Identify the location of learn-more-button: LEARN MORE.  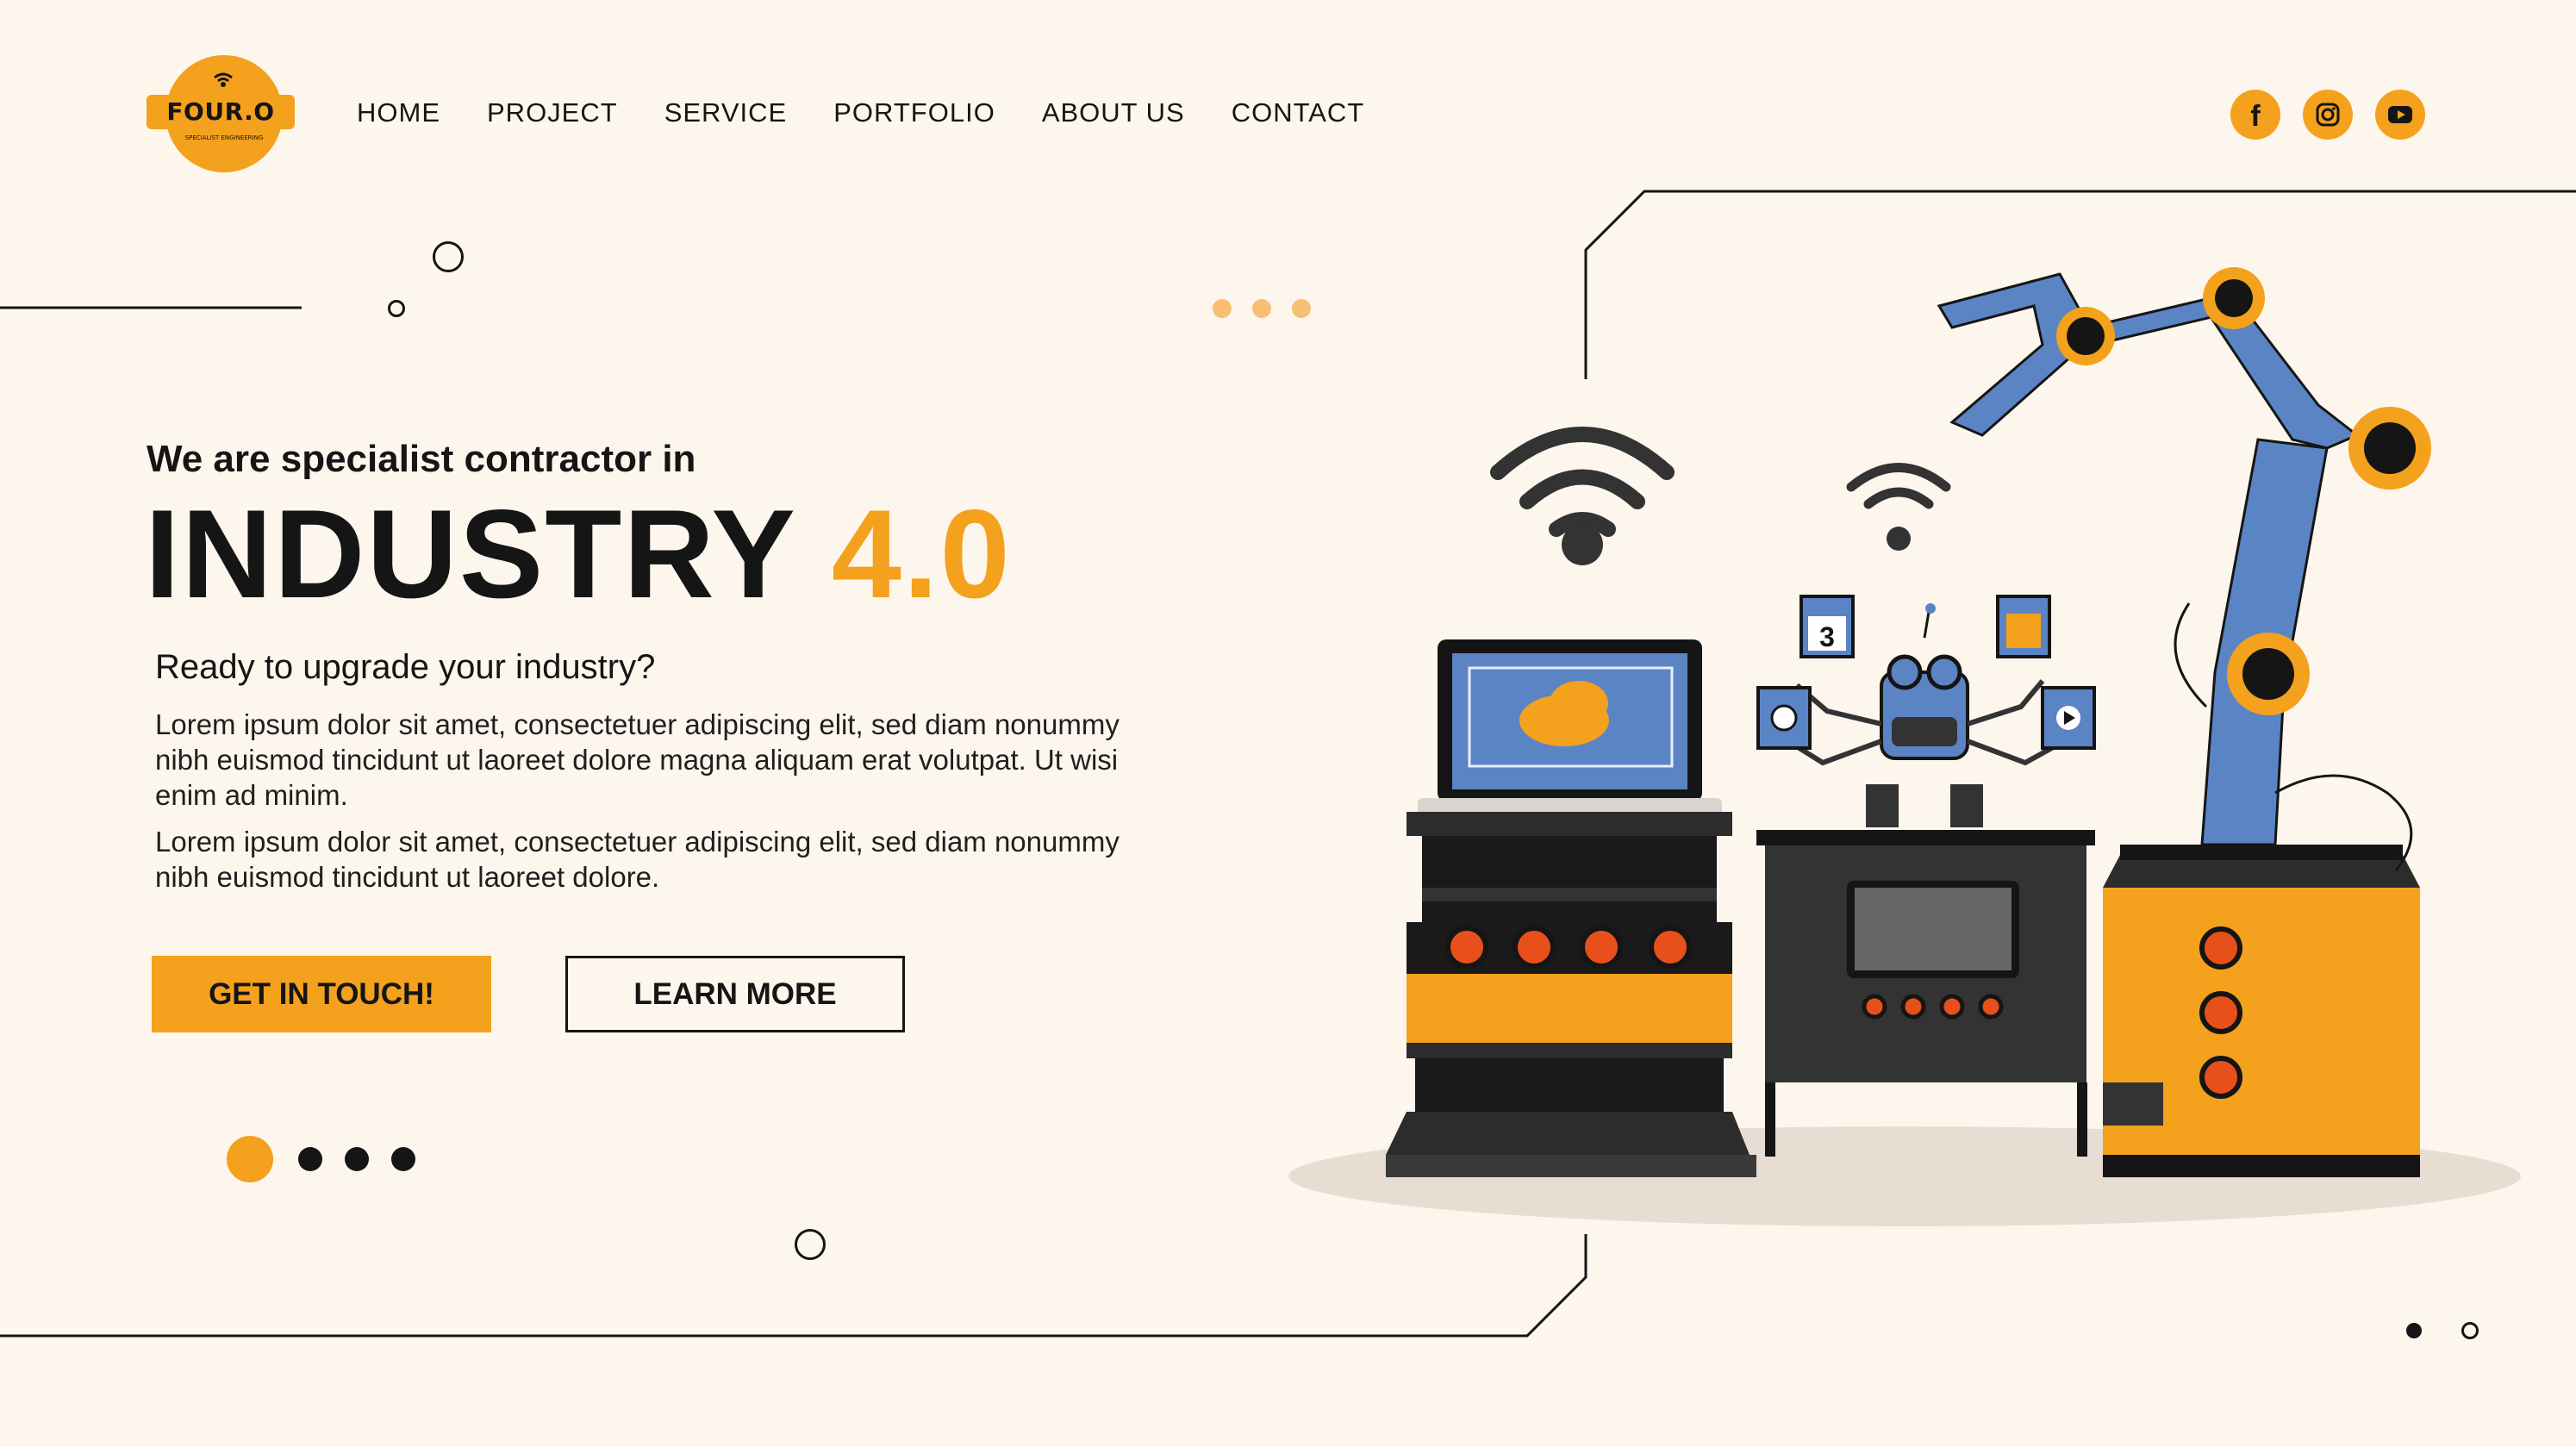
(735, 994).